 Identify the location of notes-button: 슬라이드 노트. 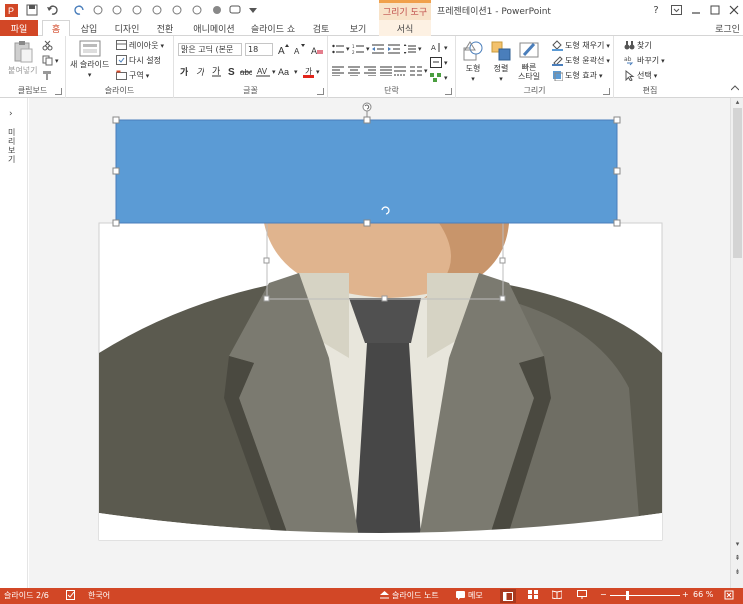
(409, 595).